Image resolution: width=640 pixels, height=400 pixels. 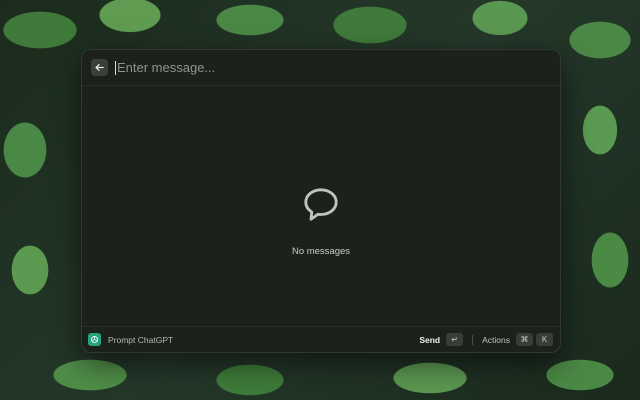 I want to click on footer-title: Prompt ChatGPT, so click(x=141, y=339).